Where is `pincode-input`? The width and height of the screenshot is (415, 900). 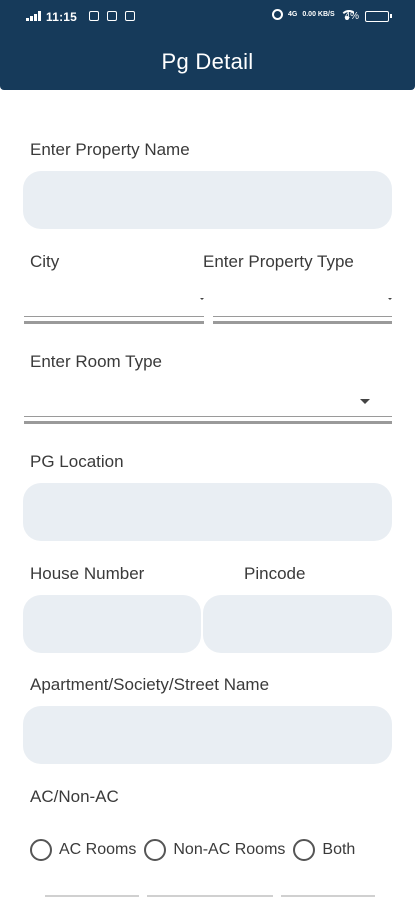
pincode-input is located at coordinates (297, 624).